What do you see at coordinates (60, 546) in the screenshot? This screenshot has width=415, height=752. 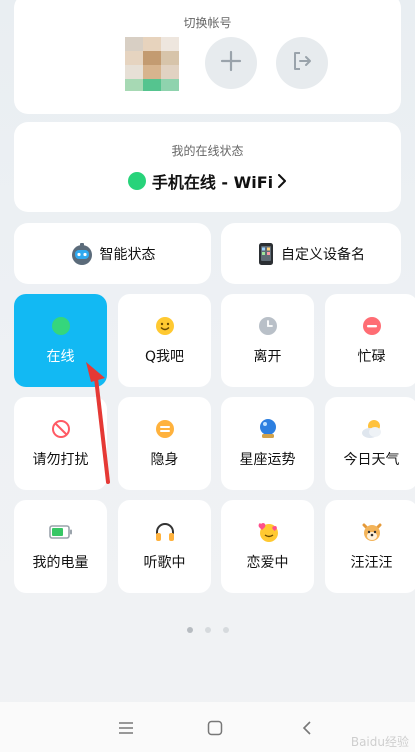 I see `status-tile-battery: 我的电量` at bounding box center [60, 546].